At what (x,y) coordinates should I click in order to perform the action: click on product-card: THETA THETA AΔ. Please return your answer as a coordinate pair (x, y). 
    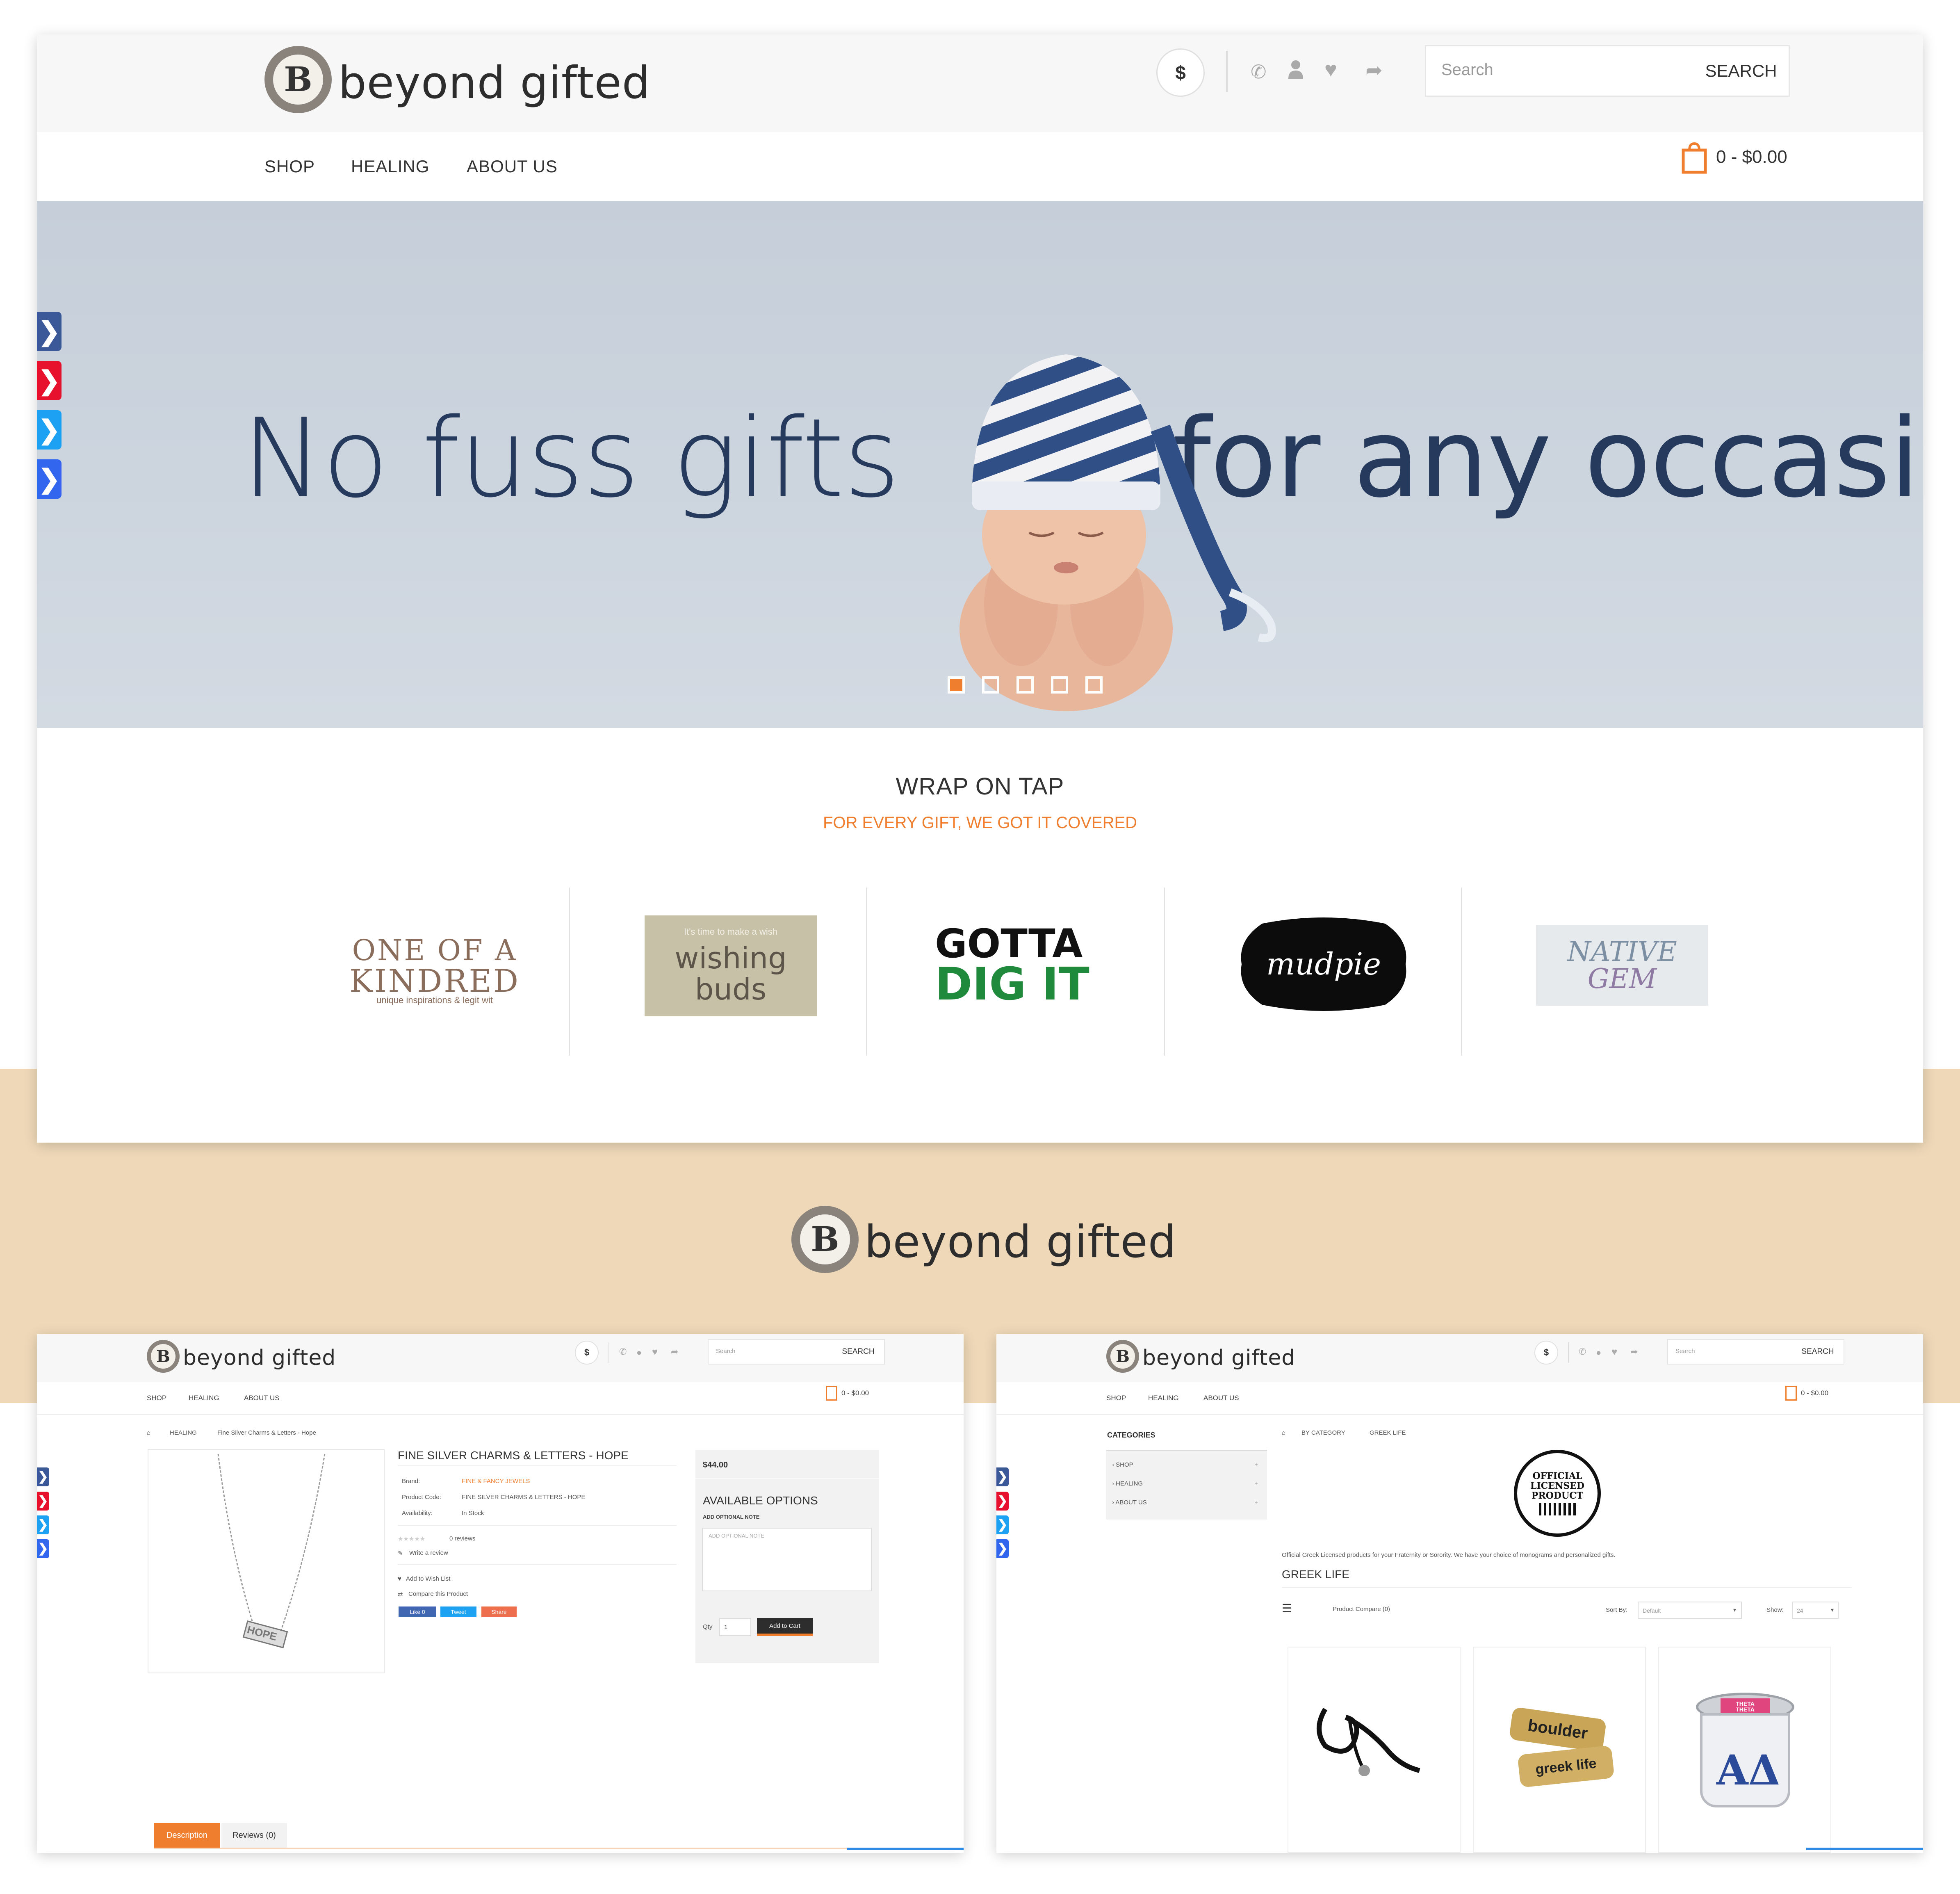
    Looking at the image, I should click on (1745, 1750).